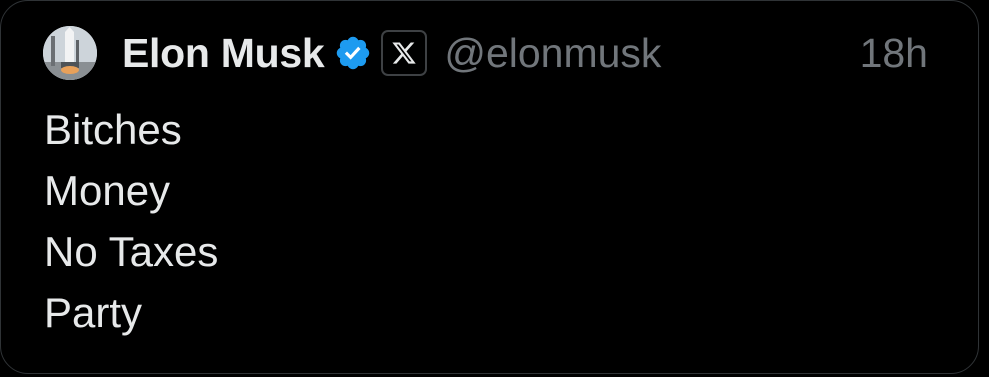 The width and height of the screenshot is (989, 377). I want to click on tweet-text-line: No Taxes, so click(131, 251).